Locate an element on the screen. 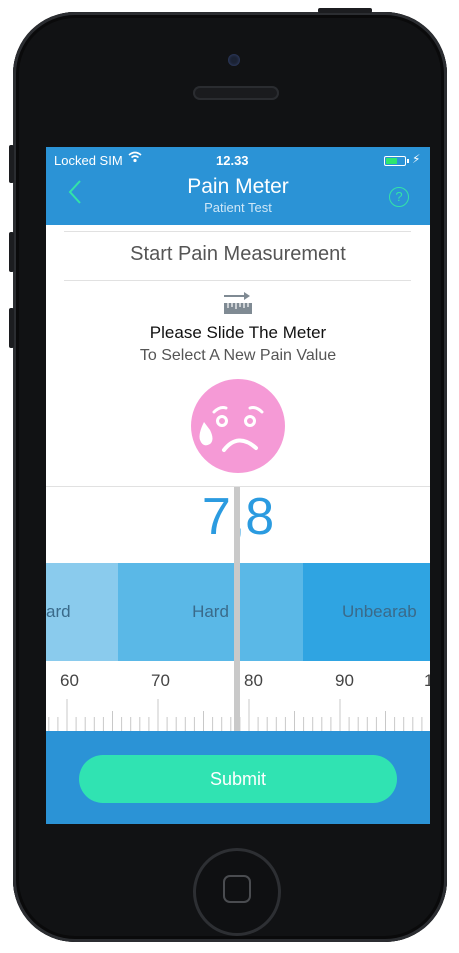  volume-up-button is located at coordinates (11, 252).